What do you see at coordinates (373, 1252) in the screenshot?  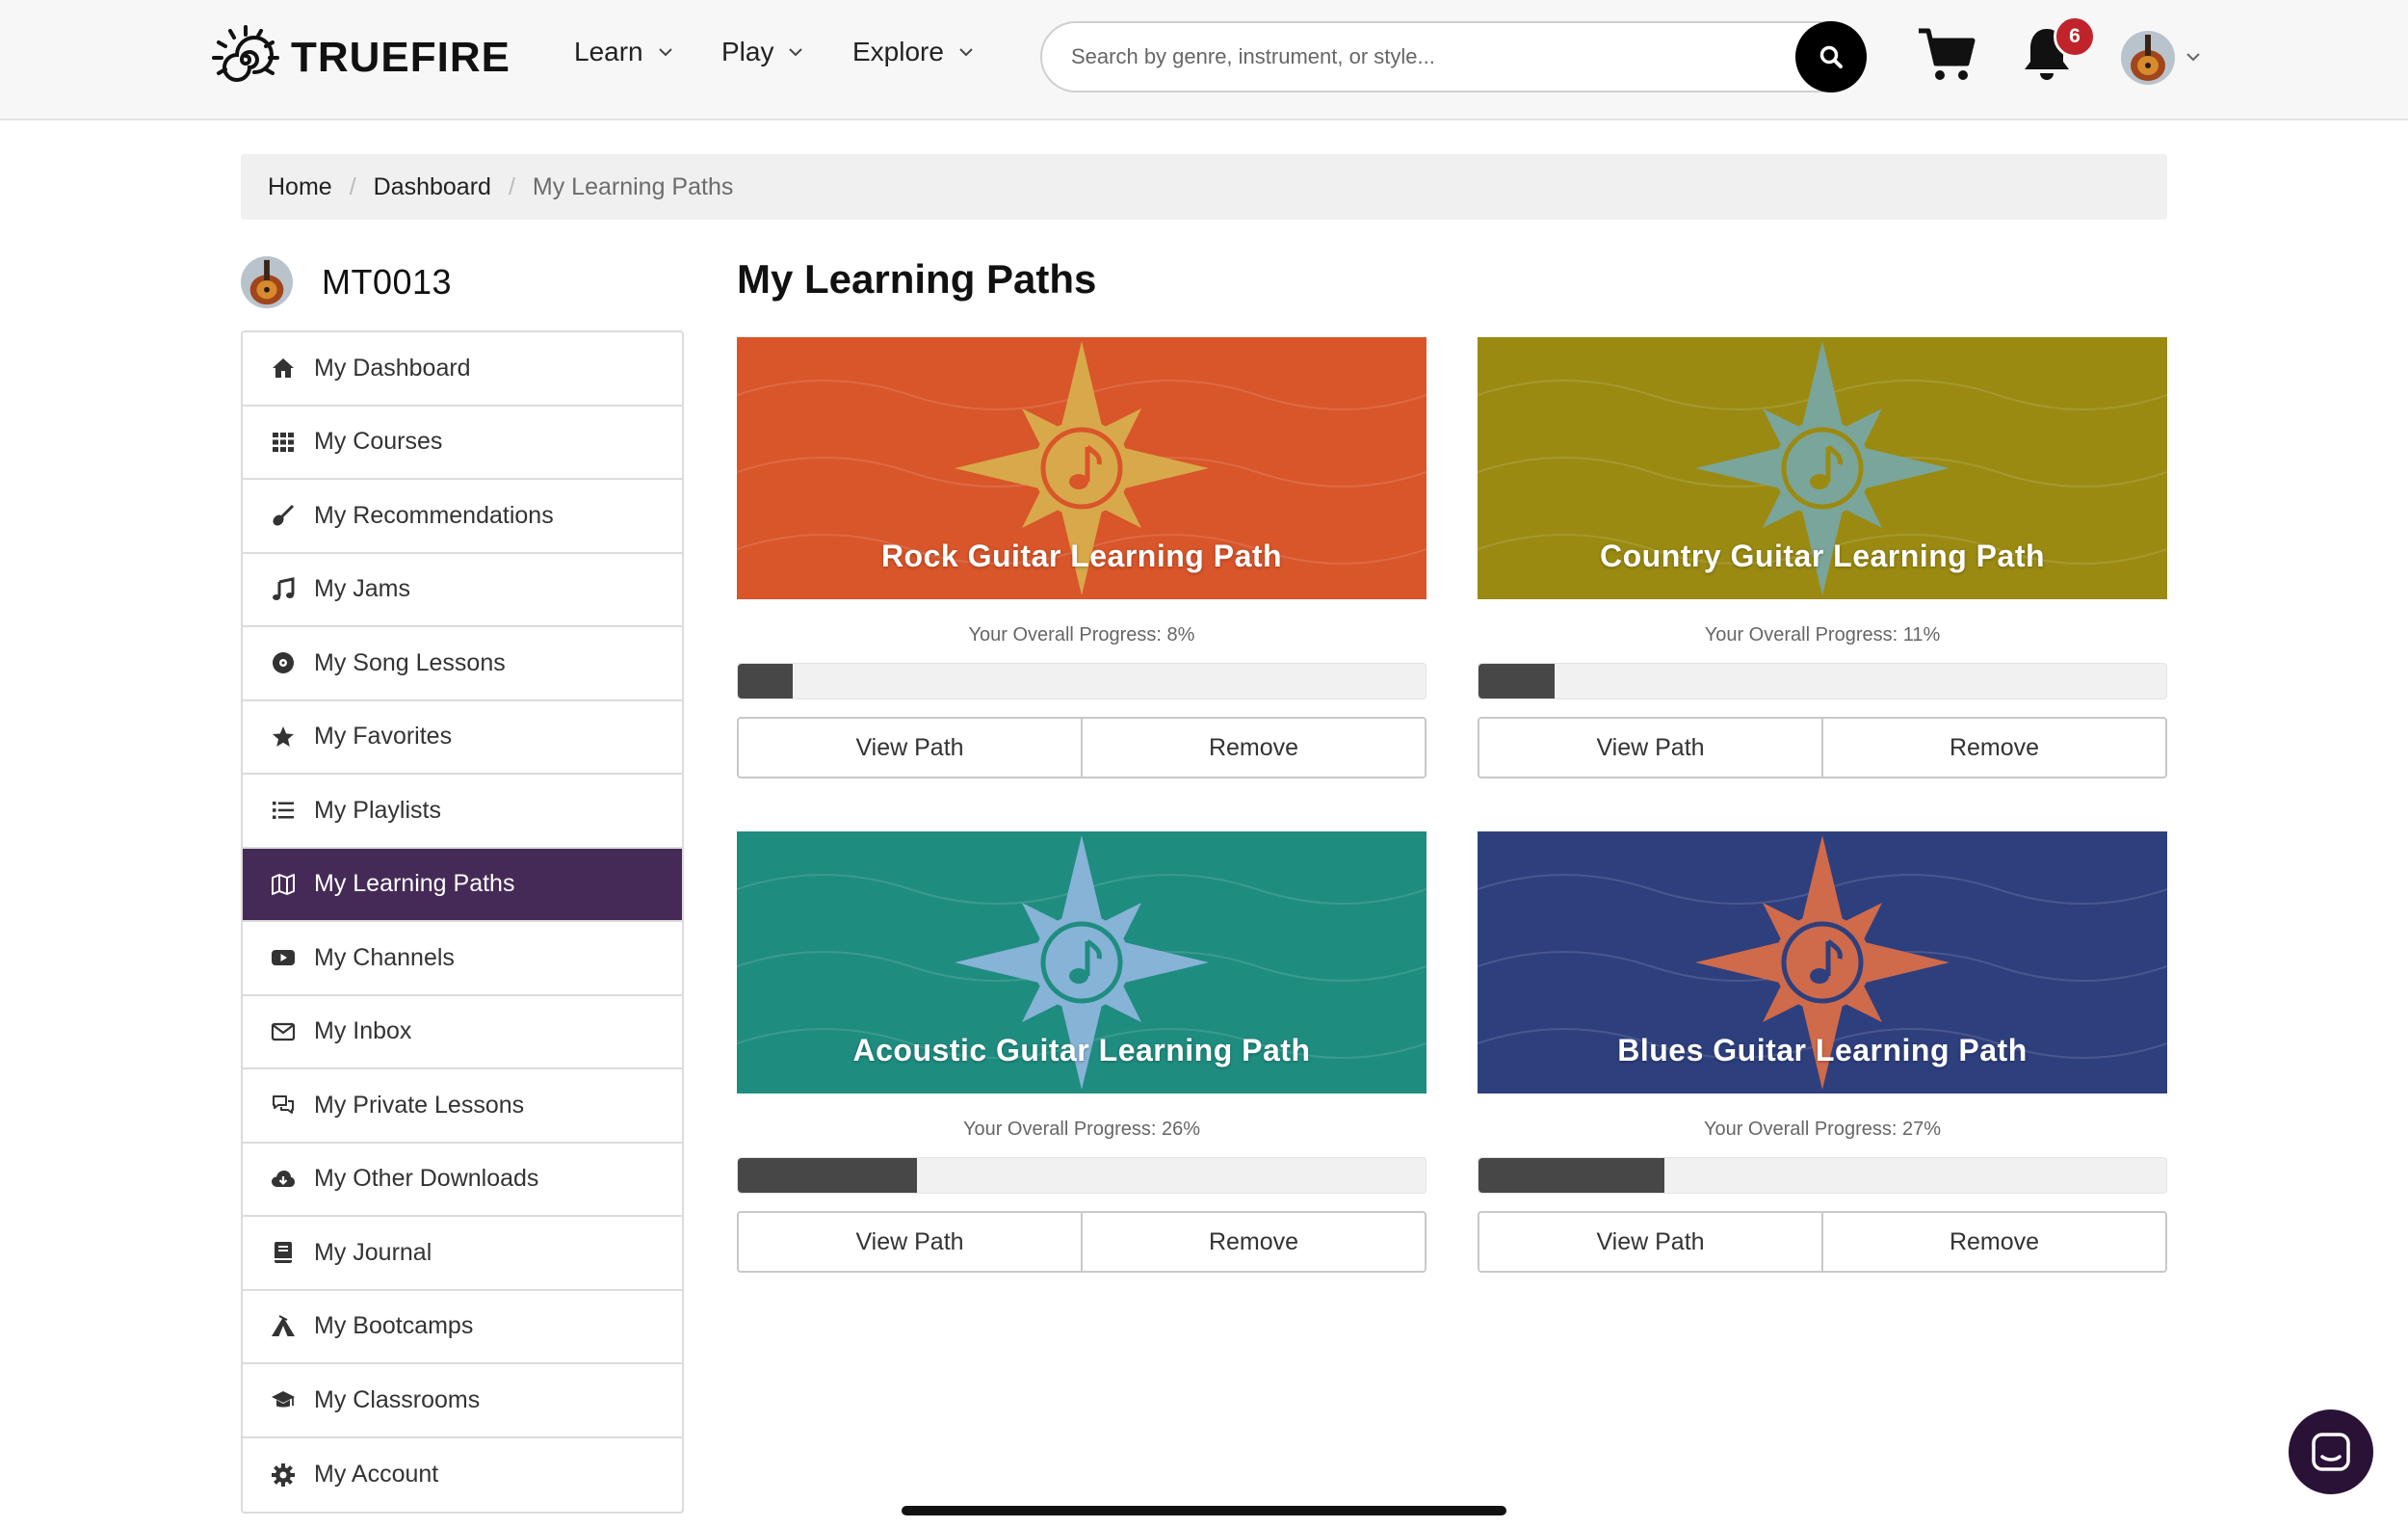 I see `sidebar-item-label: My Journal` at bounding box center [373, 1252].